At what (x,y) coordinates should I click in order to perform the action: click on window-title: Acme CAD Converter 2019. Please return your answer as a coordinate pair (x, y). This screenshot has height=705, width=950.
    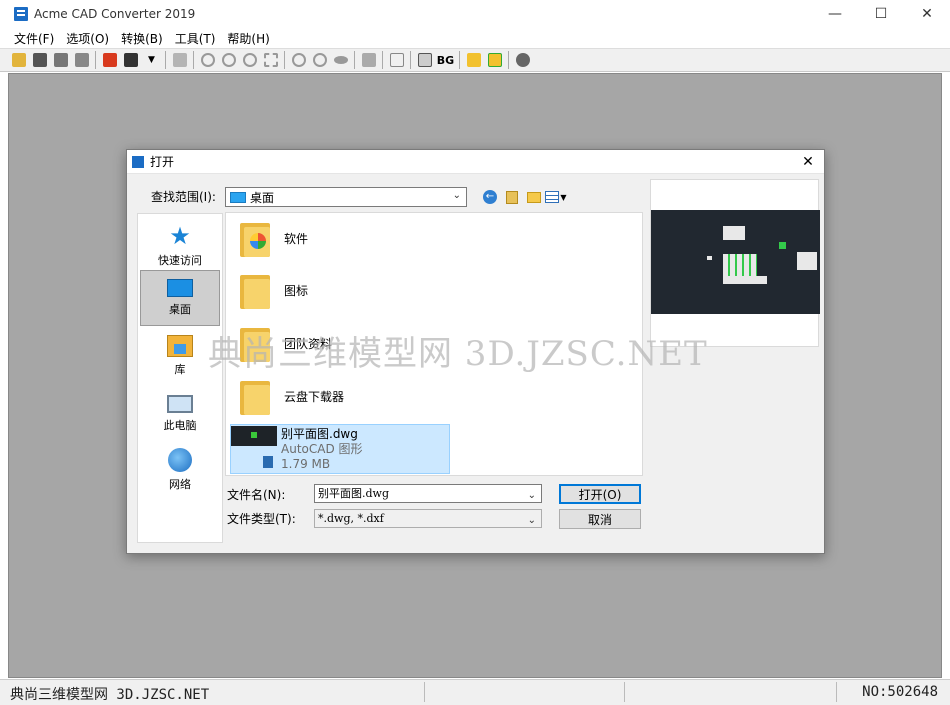
    Looking at the image, I should click on (115, 14).